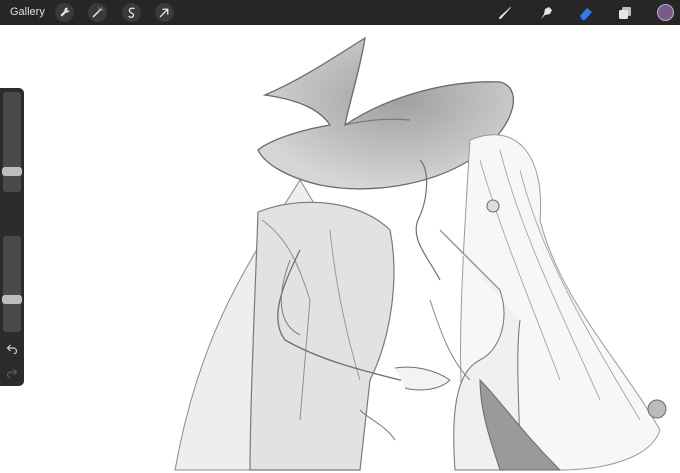  I want to click on opacity-slider, so click(12, 284).